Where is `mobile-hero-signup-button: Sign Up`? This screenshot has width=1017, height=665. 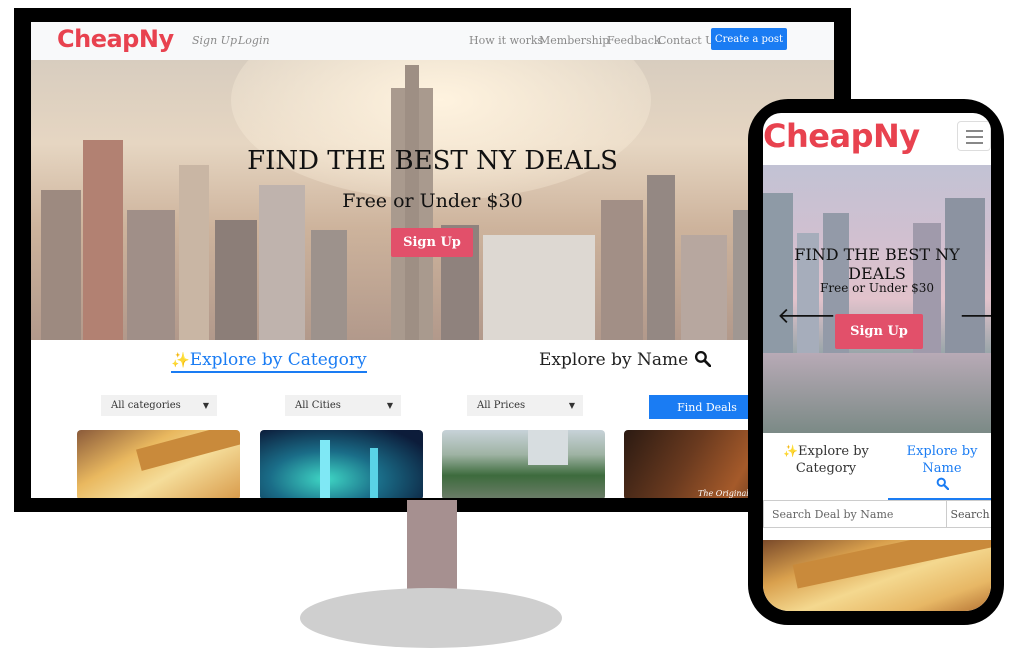 mobile-hero-signup-button: Sign Up is located at coordinates (879, 331).